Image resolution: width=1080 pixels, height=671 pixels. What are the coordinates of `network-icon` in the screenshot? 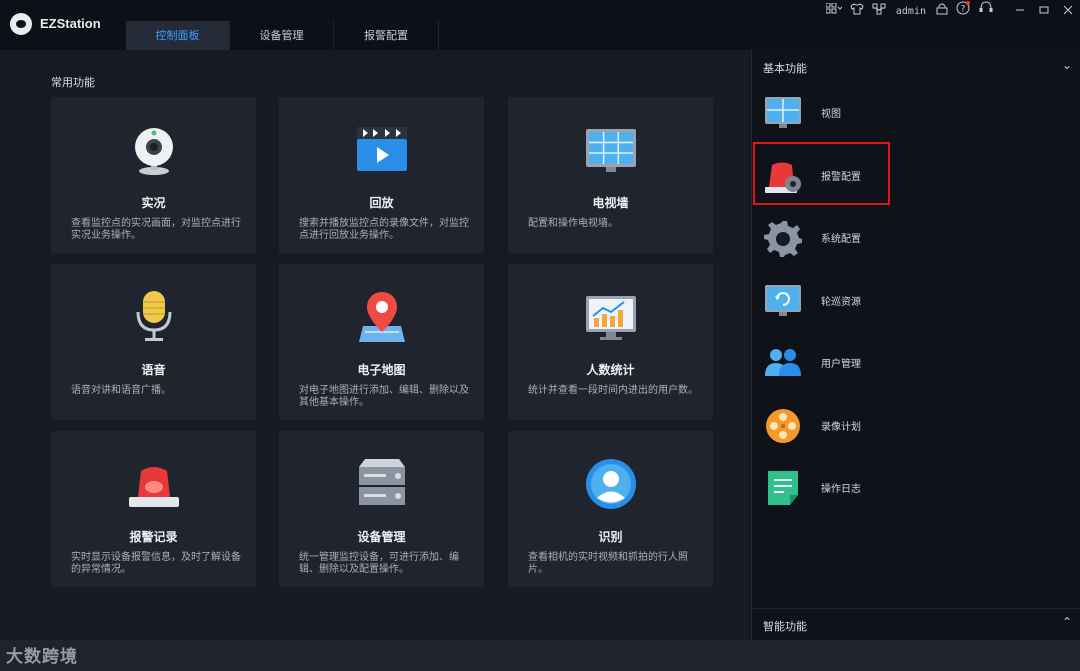 It's located at (879, 11).